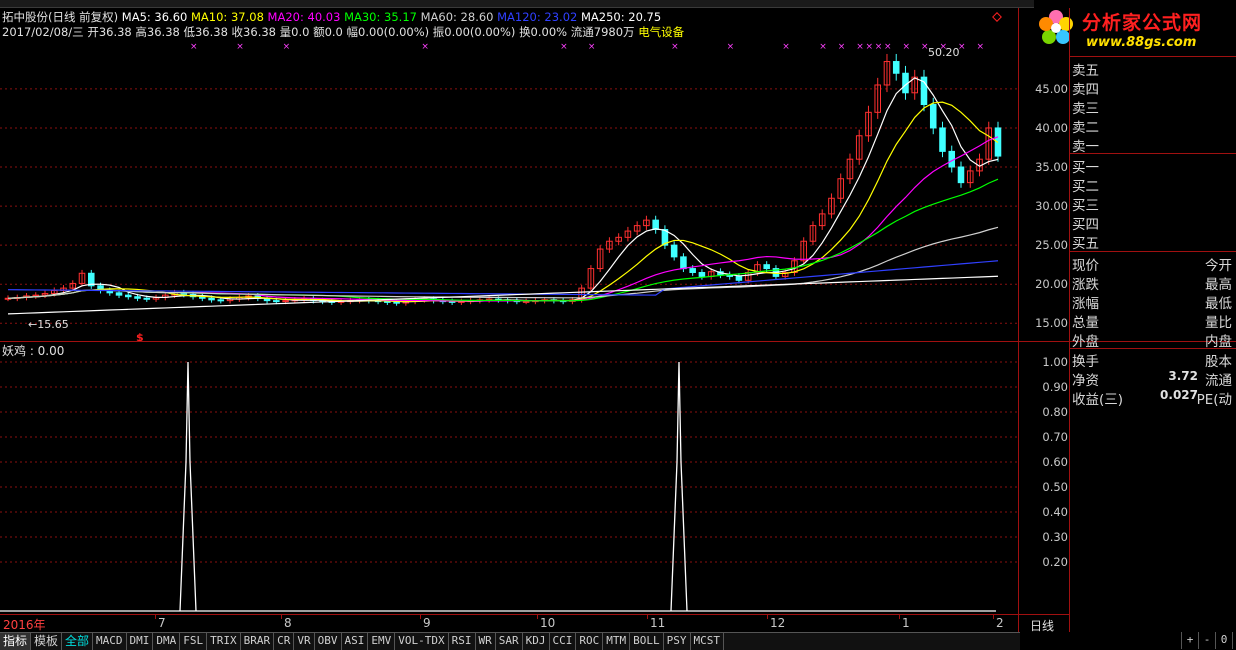 The image size is (1236, 650). Describe the element at coordinates (1218, 304) in the screenshot. I see `quote-right-label: 最低` at that location.